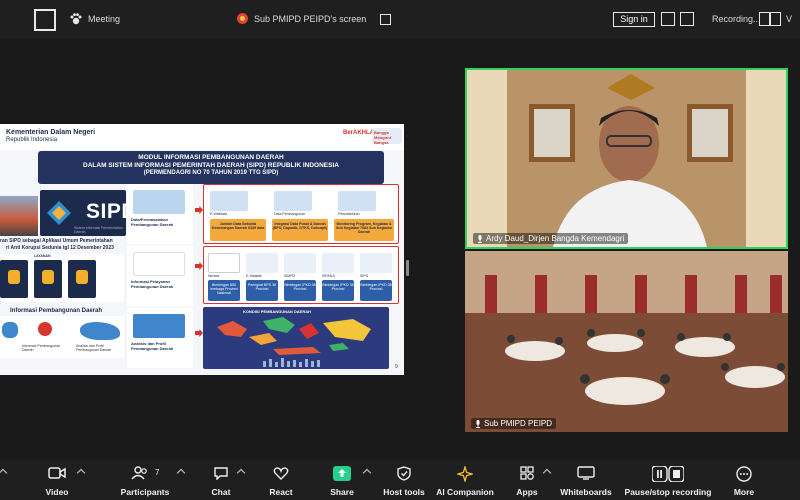 The width and height of the screenshot is (800, 500). I want to click on pause-recording-icon, so click(764, 19).